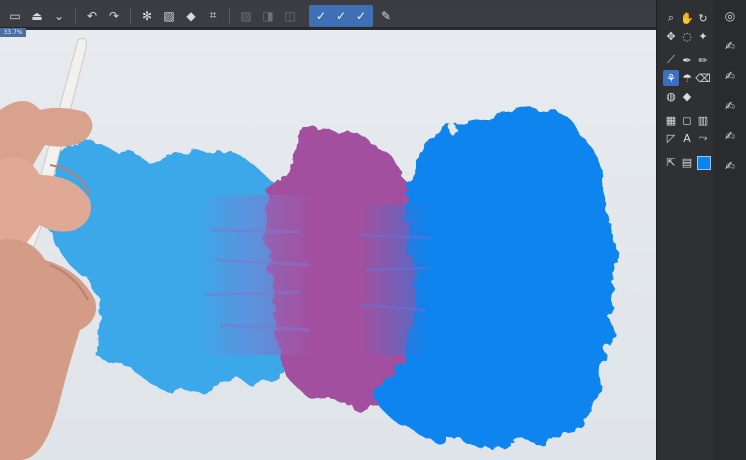  I want to click on blend-icon: ◍, so click(671, 96).